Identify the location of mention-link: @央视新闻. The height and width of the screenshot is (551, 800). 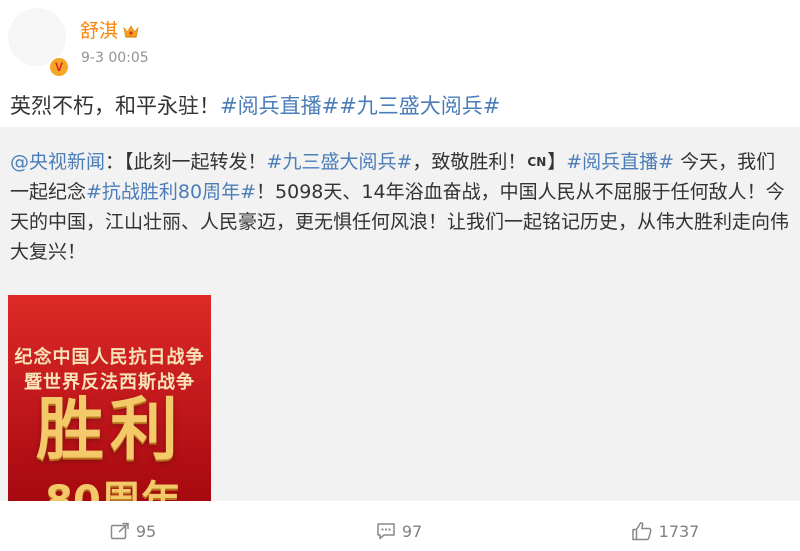
(57, 162).